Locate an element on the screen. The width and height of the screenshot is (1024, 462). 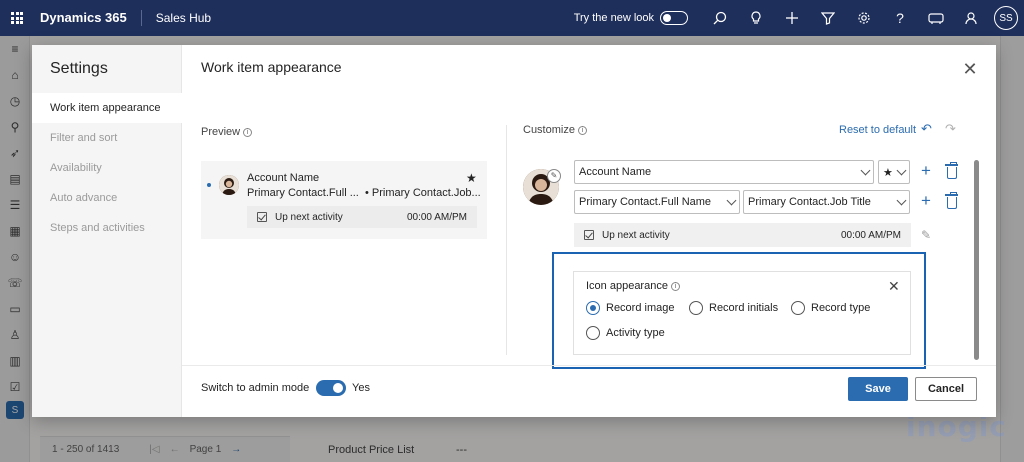
star-select: ★ is located at coordinates (894, 172).